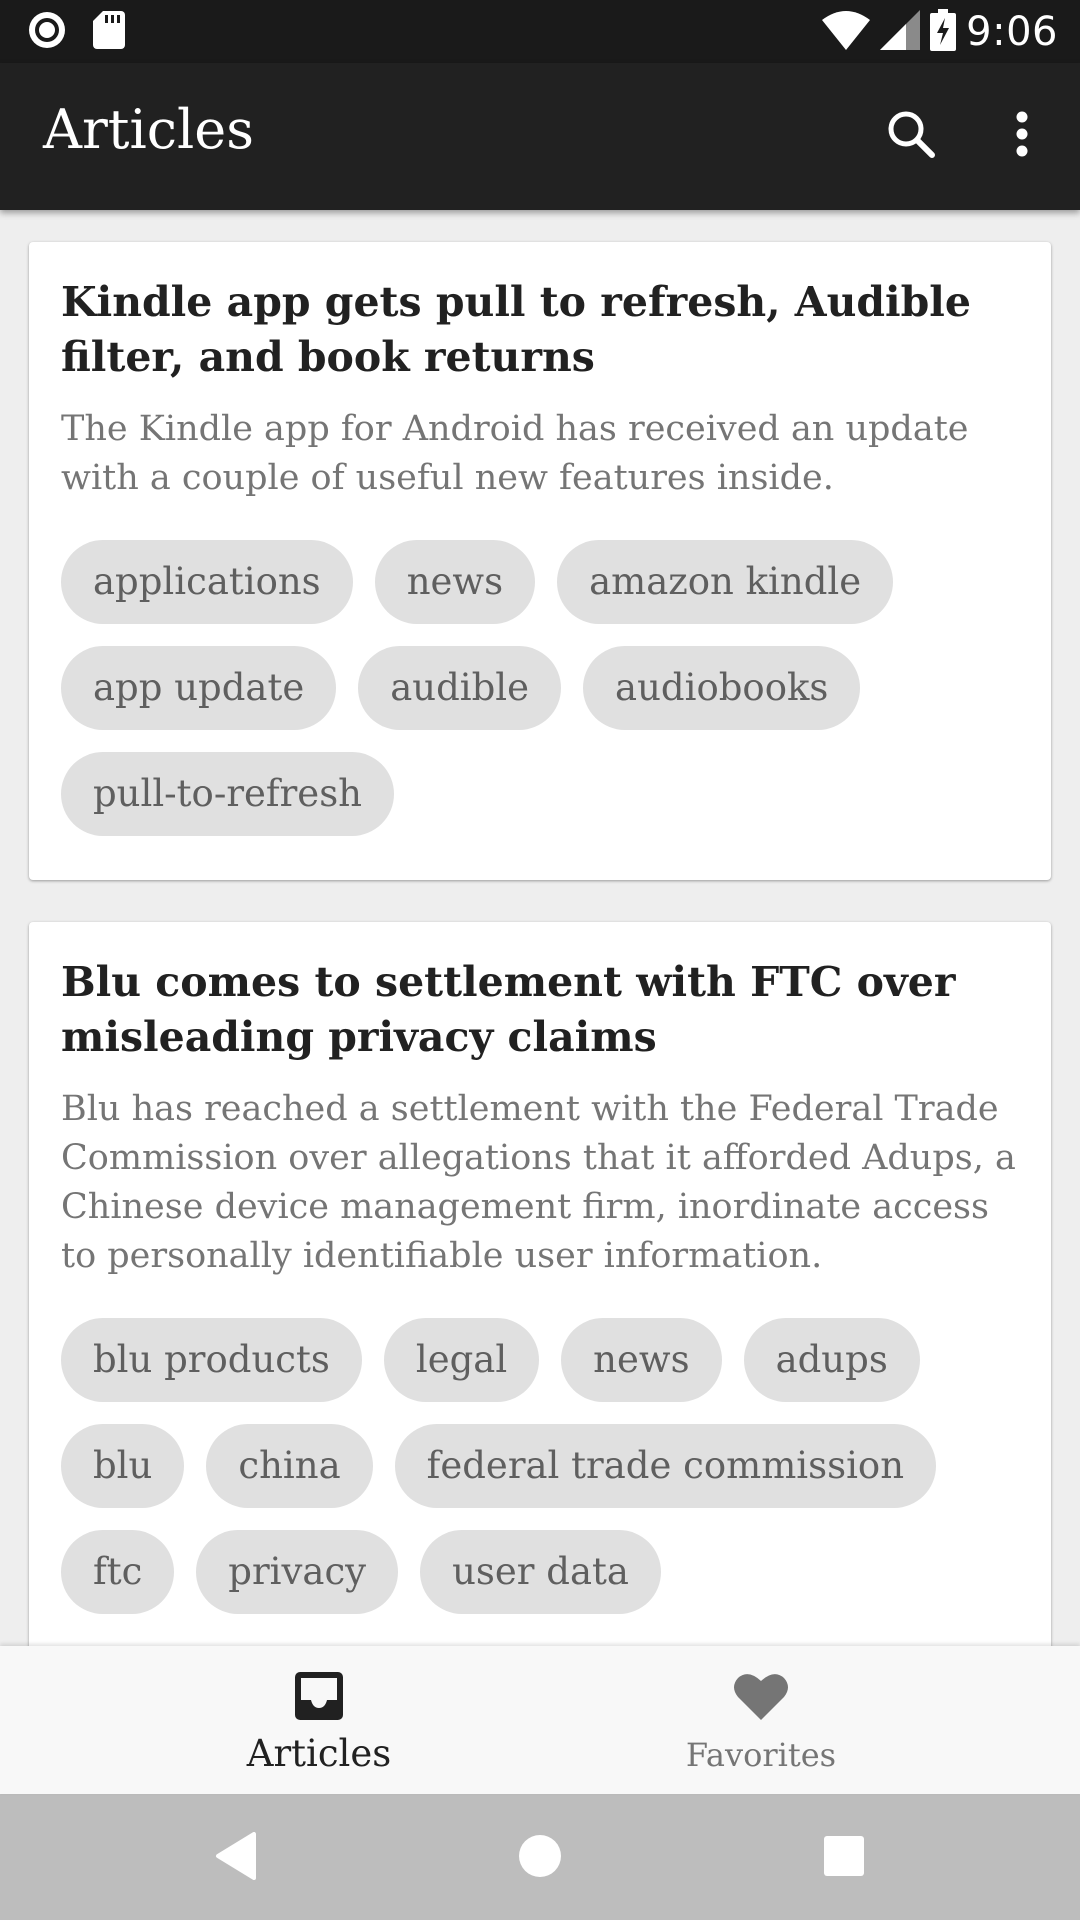 The height and width of the screenshot is (1920, 1080). Describe the element at coordinates (846, 32) in the screenshot. I see `wifi-icon` at that location.